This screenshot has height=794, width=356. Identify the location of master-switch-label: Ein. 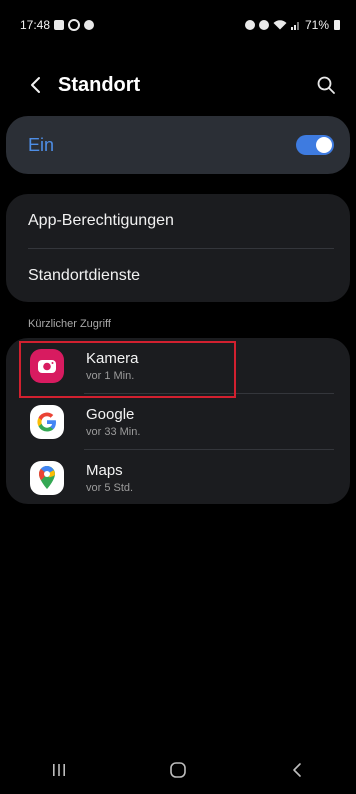
(41, 144).